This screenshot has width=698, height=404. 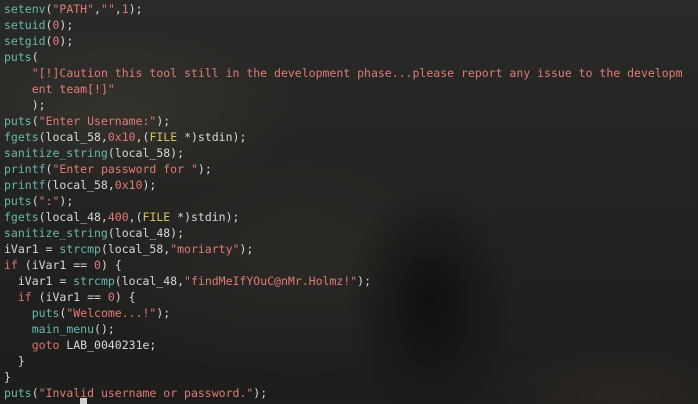 What do you see at coordinates (107, 9) in the screenshot?
I see `string-token: ""` at bounding box center [107, 9].